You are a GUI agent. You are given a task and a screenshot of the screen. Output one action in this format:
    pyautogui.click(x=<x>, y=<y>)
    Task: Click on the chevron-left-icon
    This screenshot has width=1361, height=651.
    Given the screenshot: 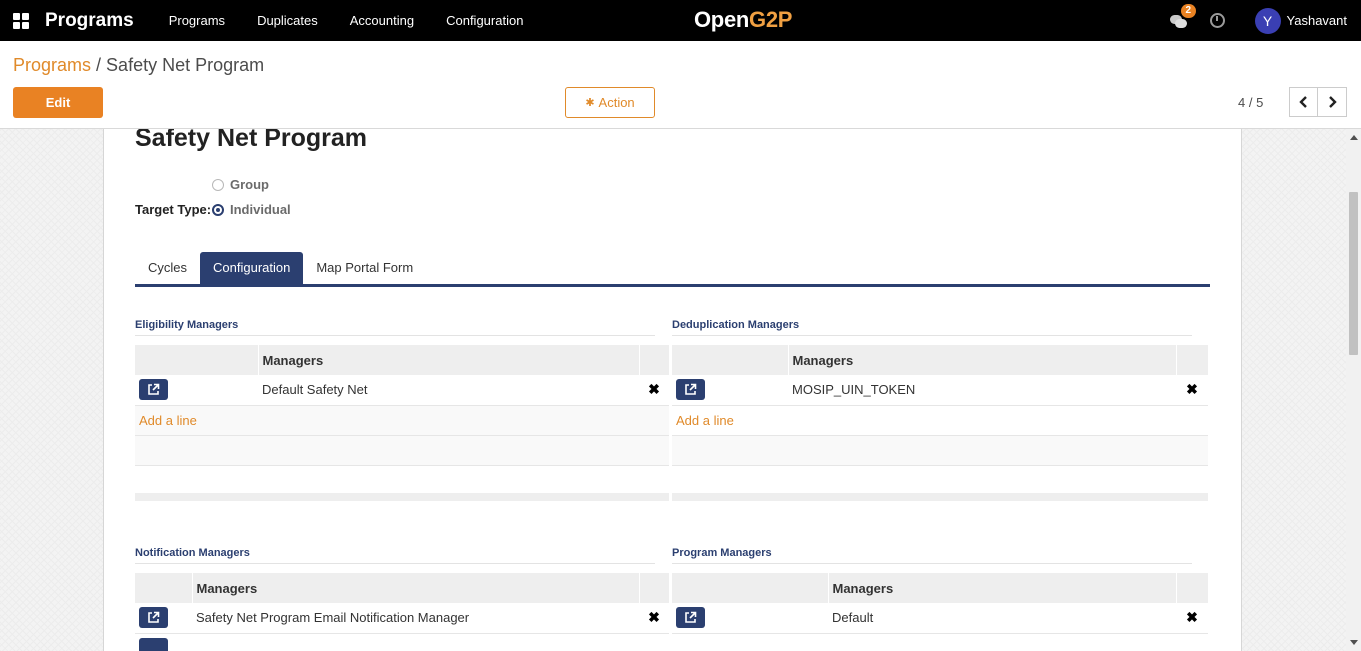 What is the action you would take?
    pyautogui.click(x=1302, y=102)
    